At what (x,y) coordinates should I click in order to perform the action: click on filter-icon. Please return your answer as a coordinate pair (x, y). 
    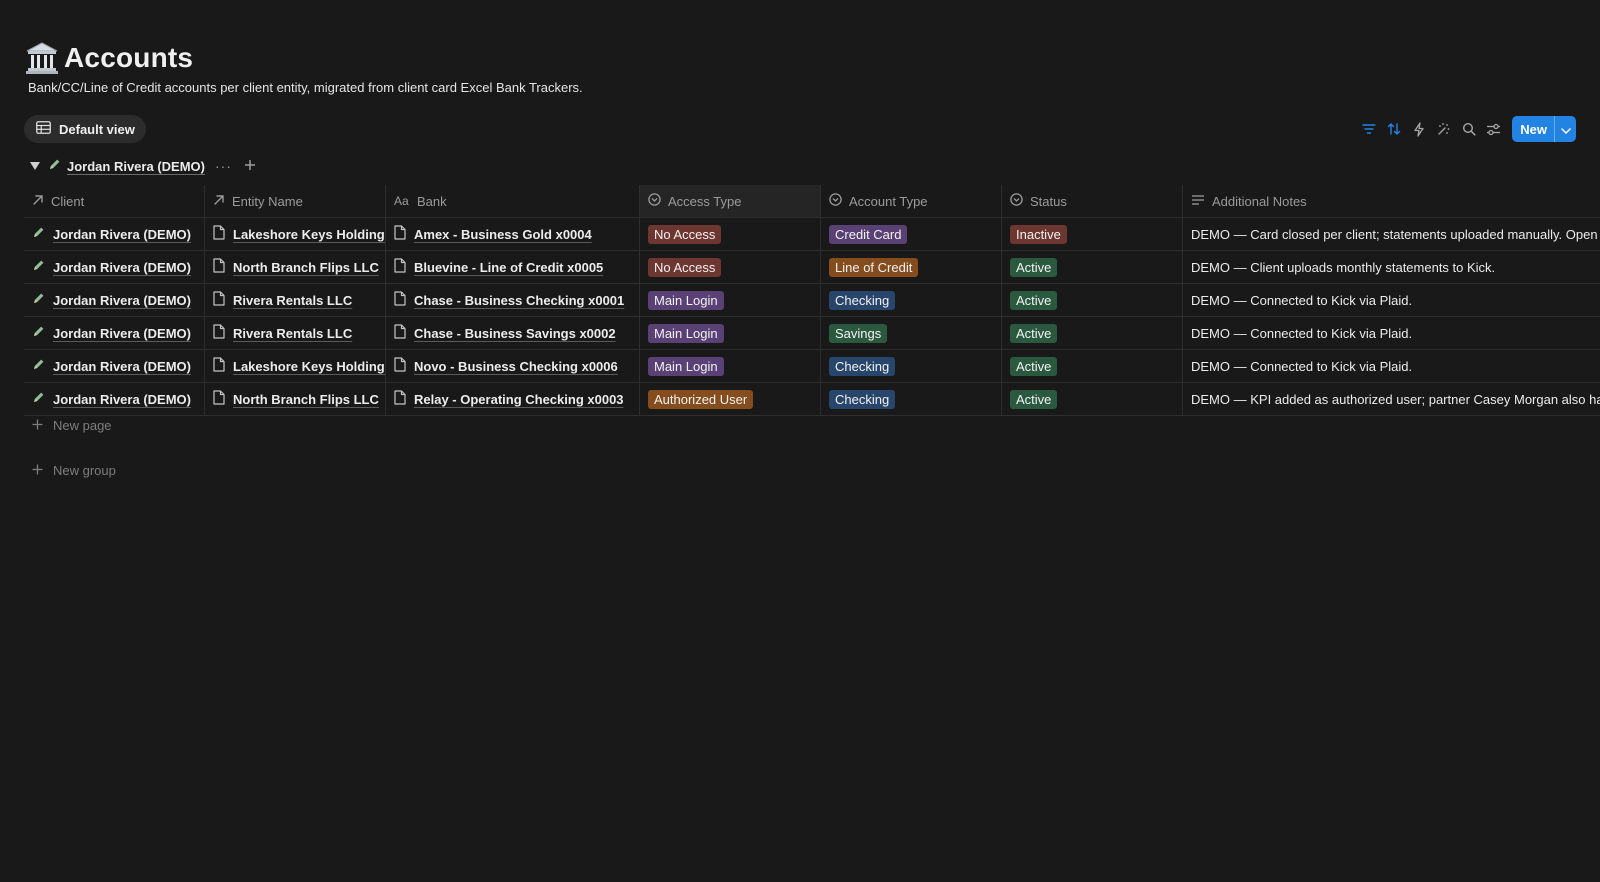
    Looking at the image, I should click on (1368, 129).